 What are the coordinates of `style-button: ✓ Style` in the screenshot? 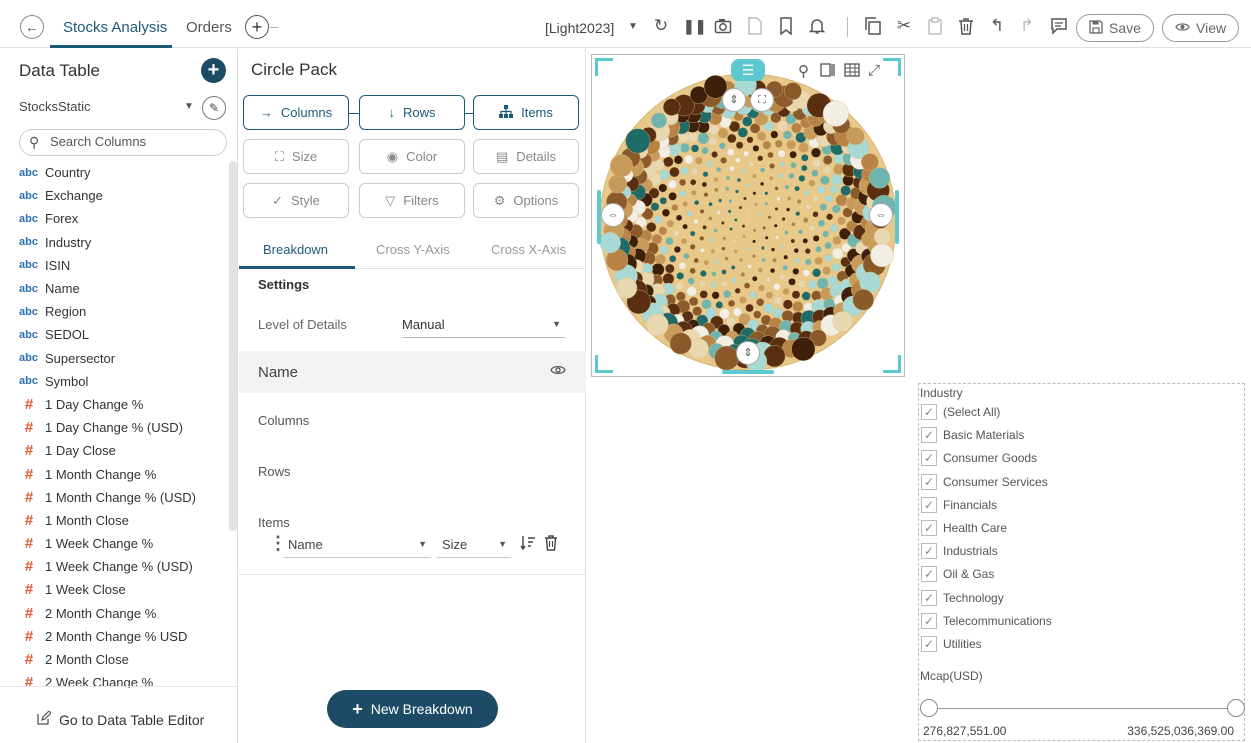 It's located at (296, 200).